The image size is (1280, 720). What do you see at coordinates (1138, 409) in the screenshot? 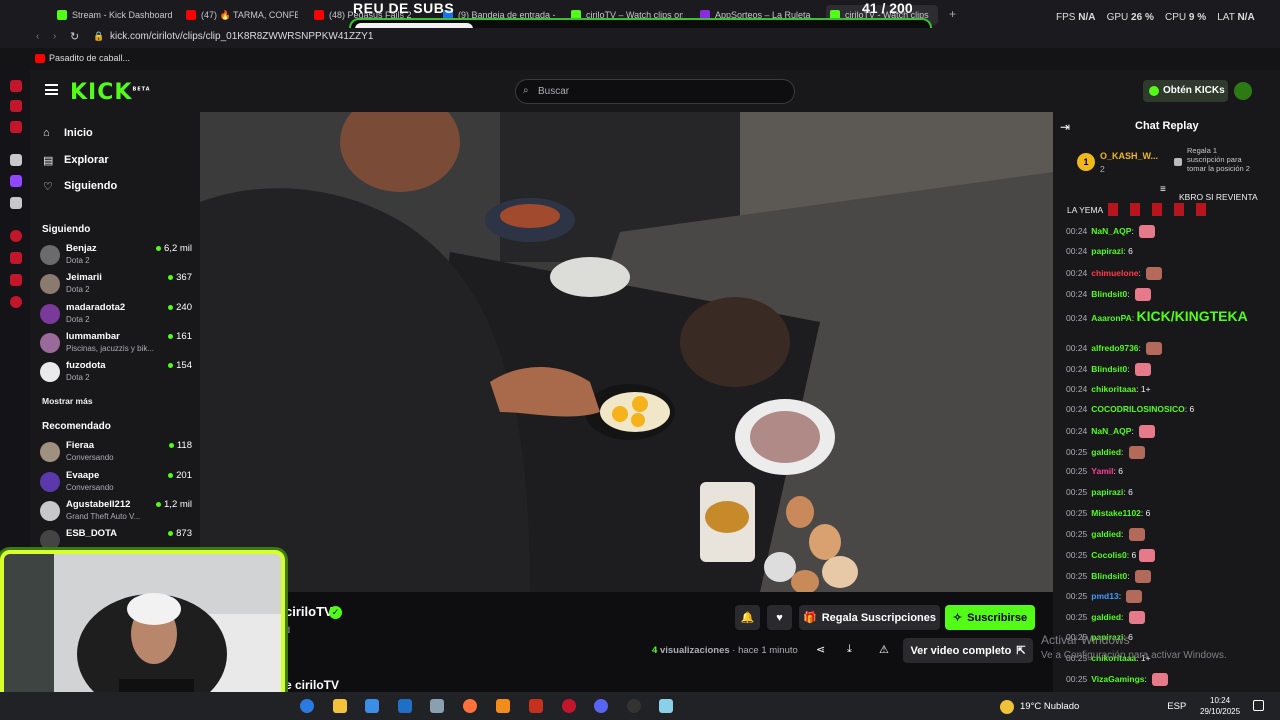
I see `chat-username: COCODRILOSINOSICO` at bounding box center [1138, 409].